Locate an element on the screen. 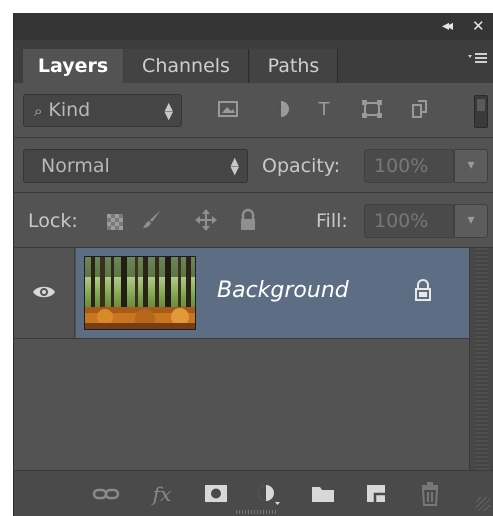  visibility-toggle is located at coordinates (44, 293).